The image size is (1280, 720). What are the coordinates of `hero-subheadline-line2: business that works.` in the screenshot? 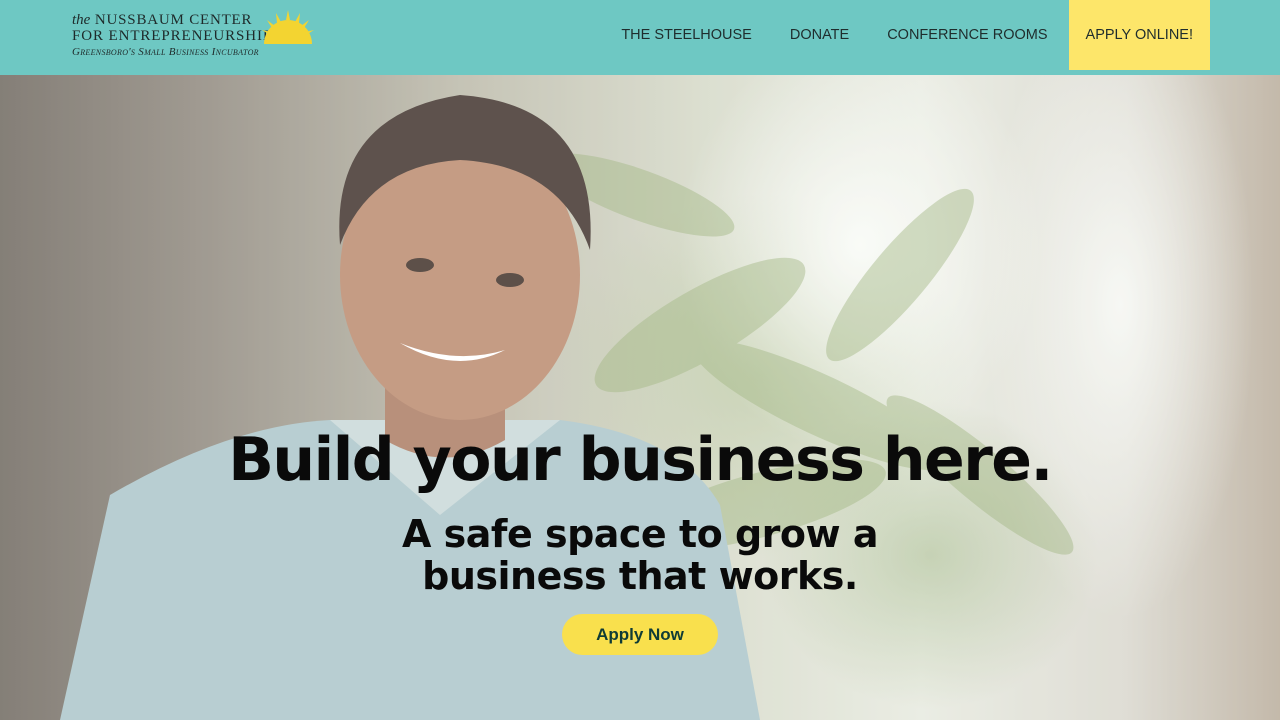 It's located at (640, 576).